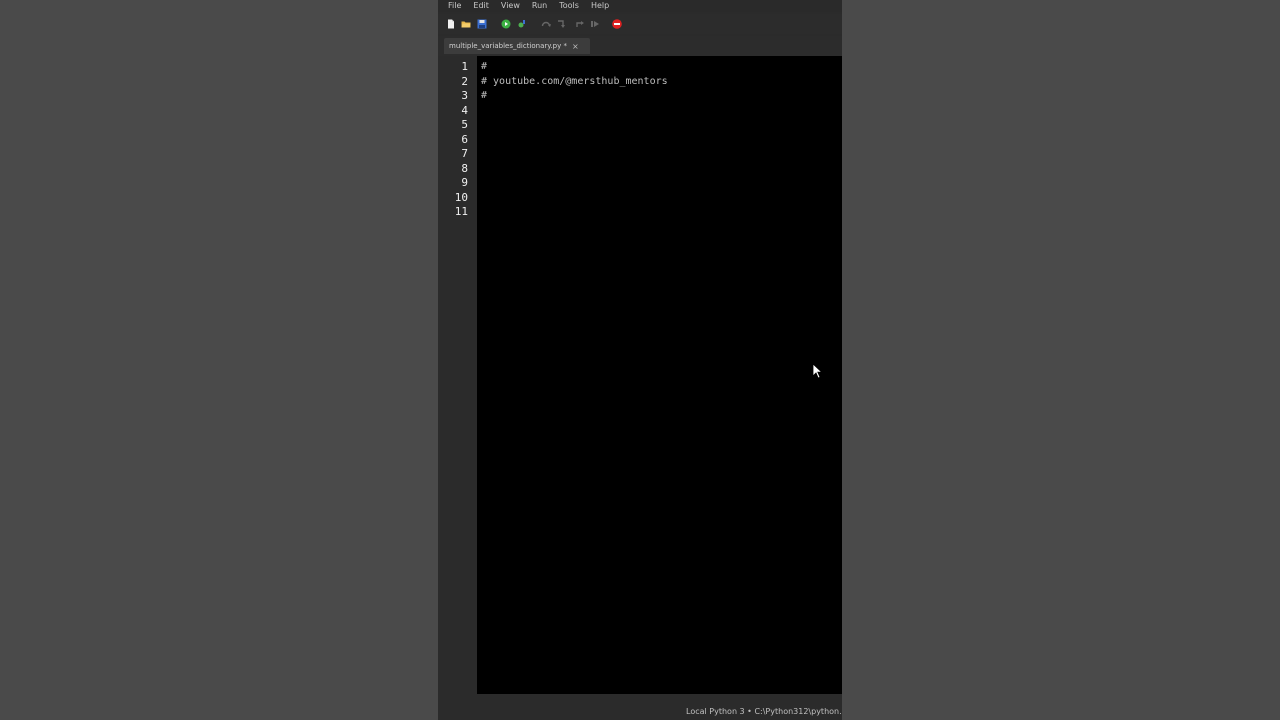  What do you see at coordinates (461, 197) in the screenshot?
I see `line-number: 10` at bounding box center [461, 197].